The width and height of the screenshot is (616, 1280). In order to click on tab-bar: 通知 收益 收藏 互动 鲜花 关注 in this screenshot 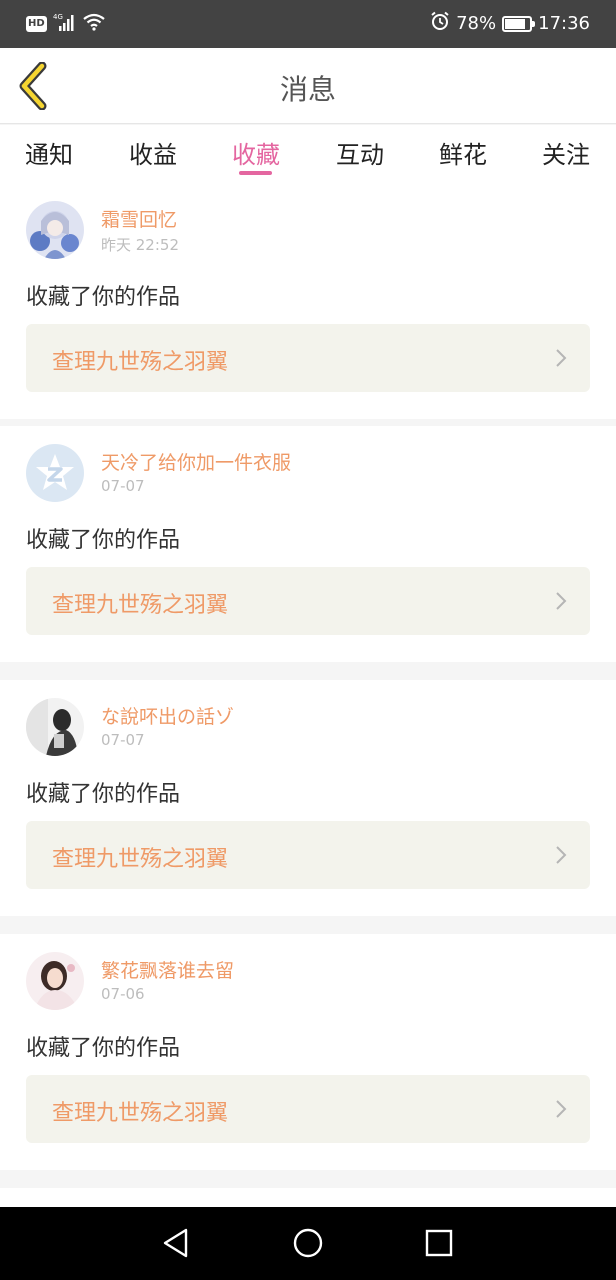, I will do `click(308, 154)`.